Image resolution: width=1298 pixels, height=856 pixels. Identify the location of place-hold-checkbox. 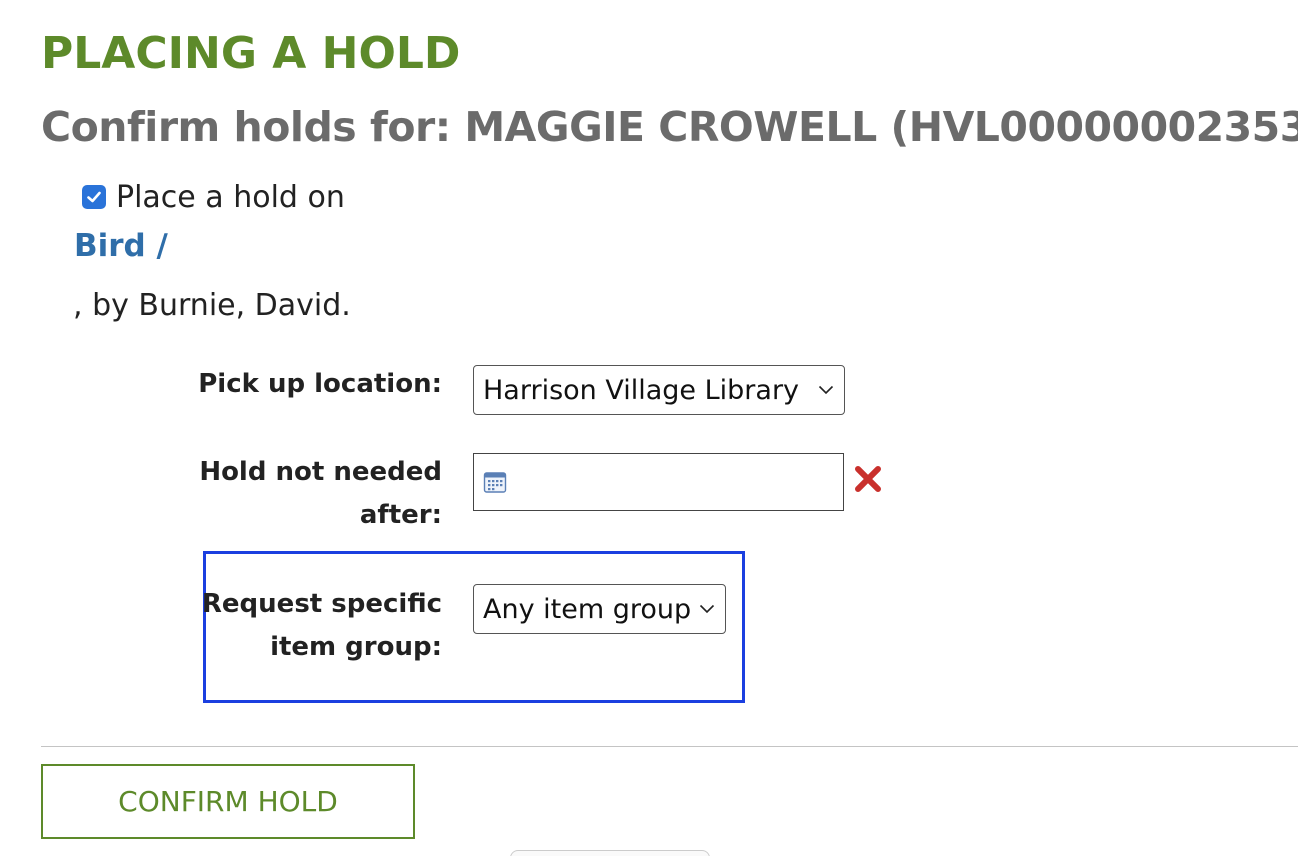
(94, 196).